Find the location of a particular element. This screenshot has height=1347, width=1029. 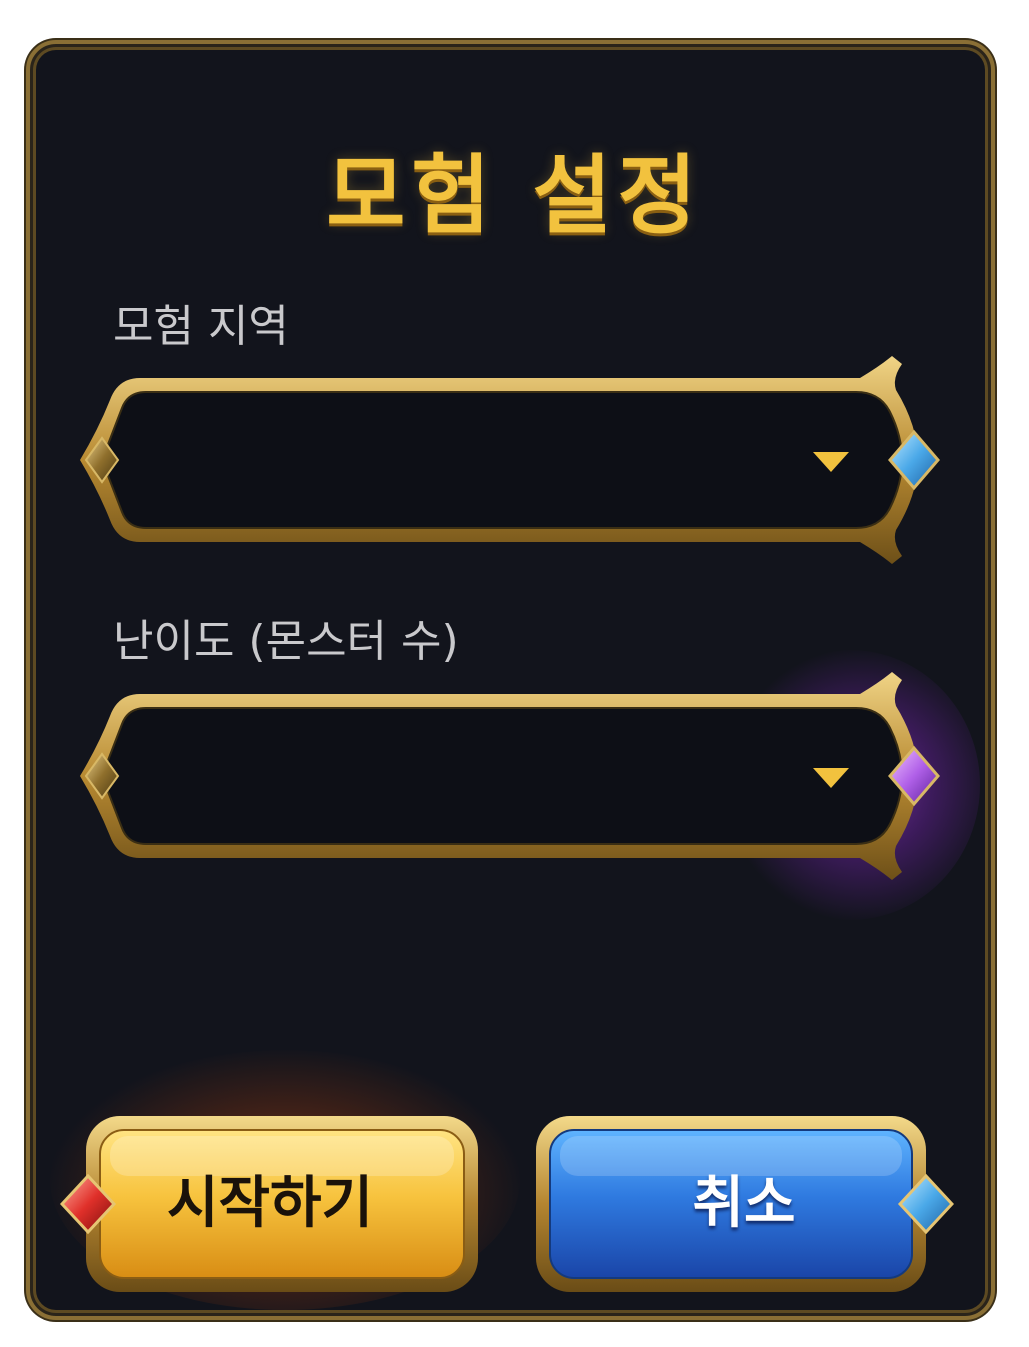

region-label: 모험 지역 is located at coordinates (201, 326).